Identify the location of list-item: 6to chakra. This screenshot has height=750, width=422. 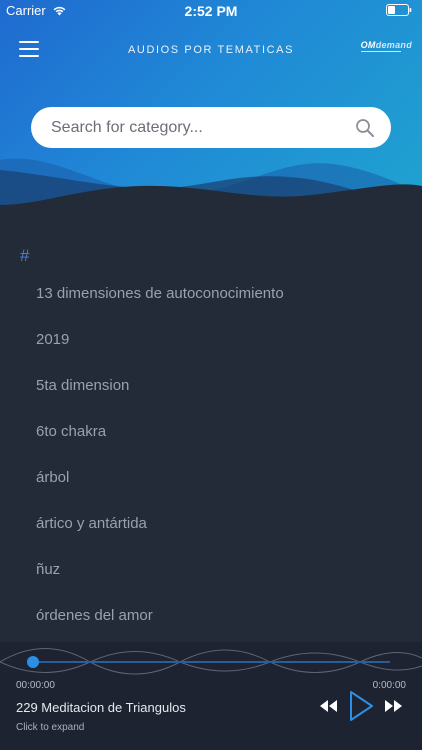
(71, 431).